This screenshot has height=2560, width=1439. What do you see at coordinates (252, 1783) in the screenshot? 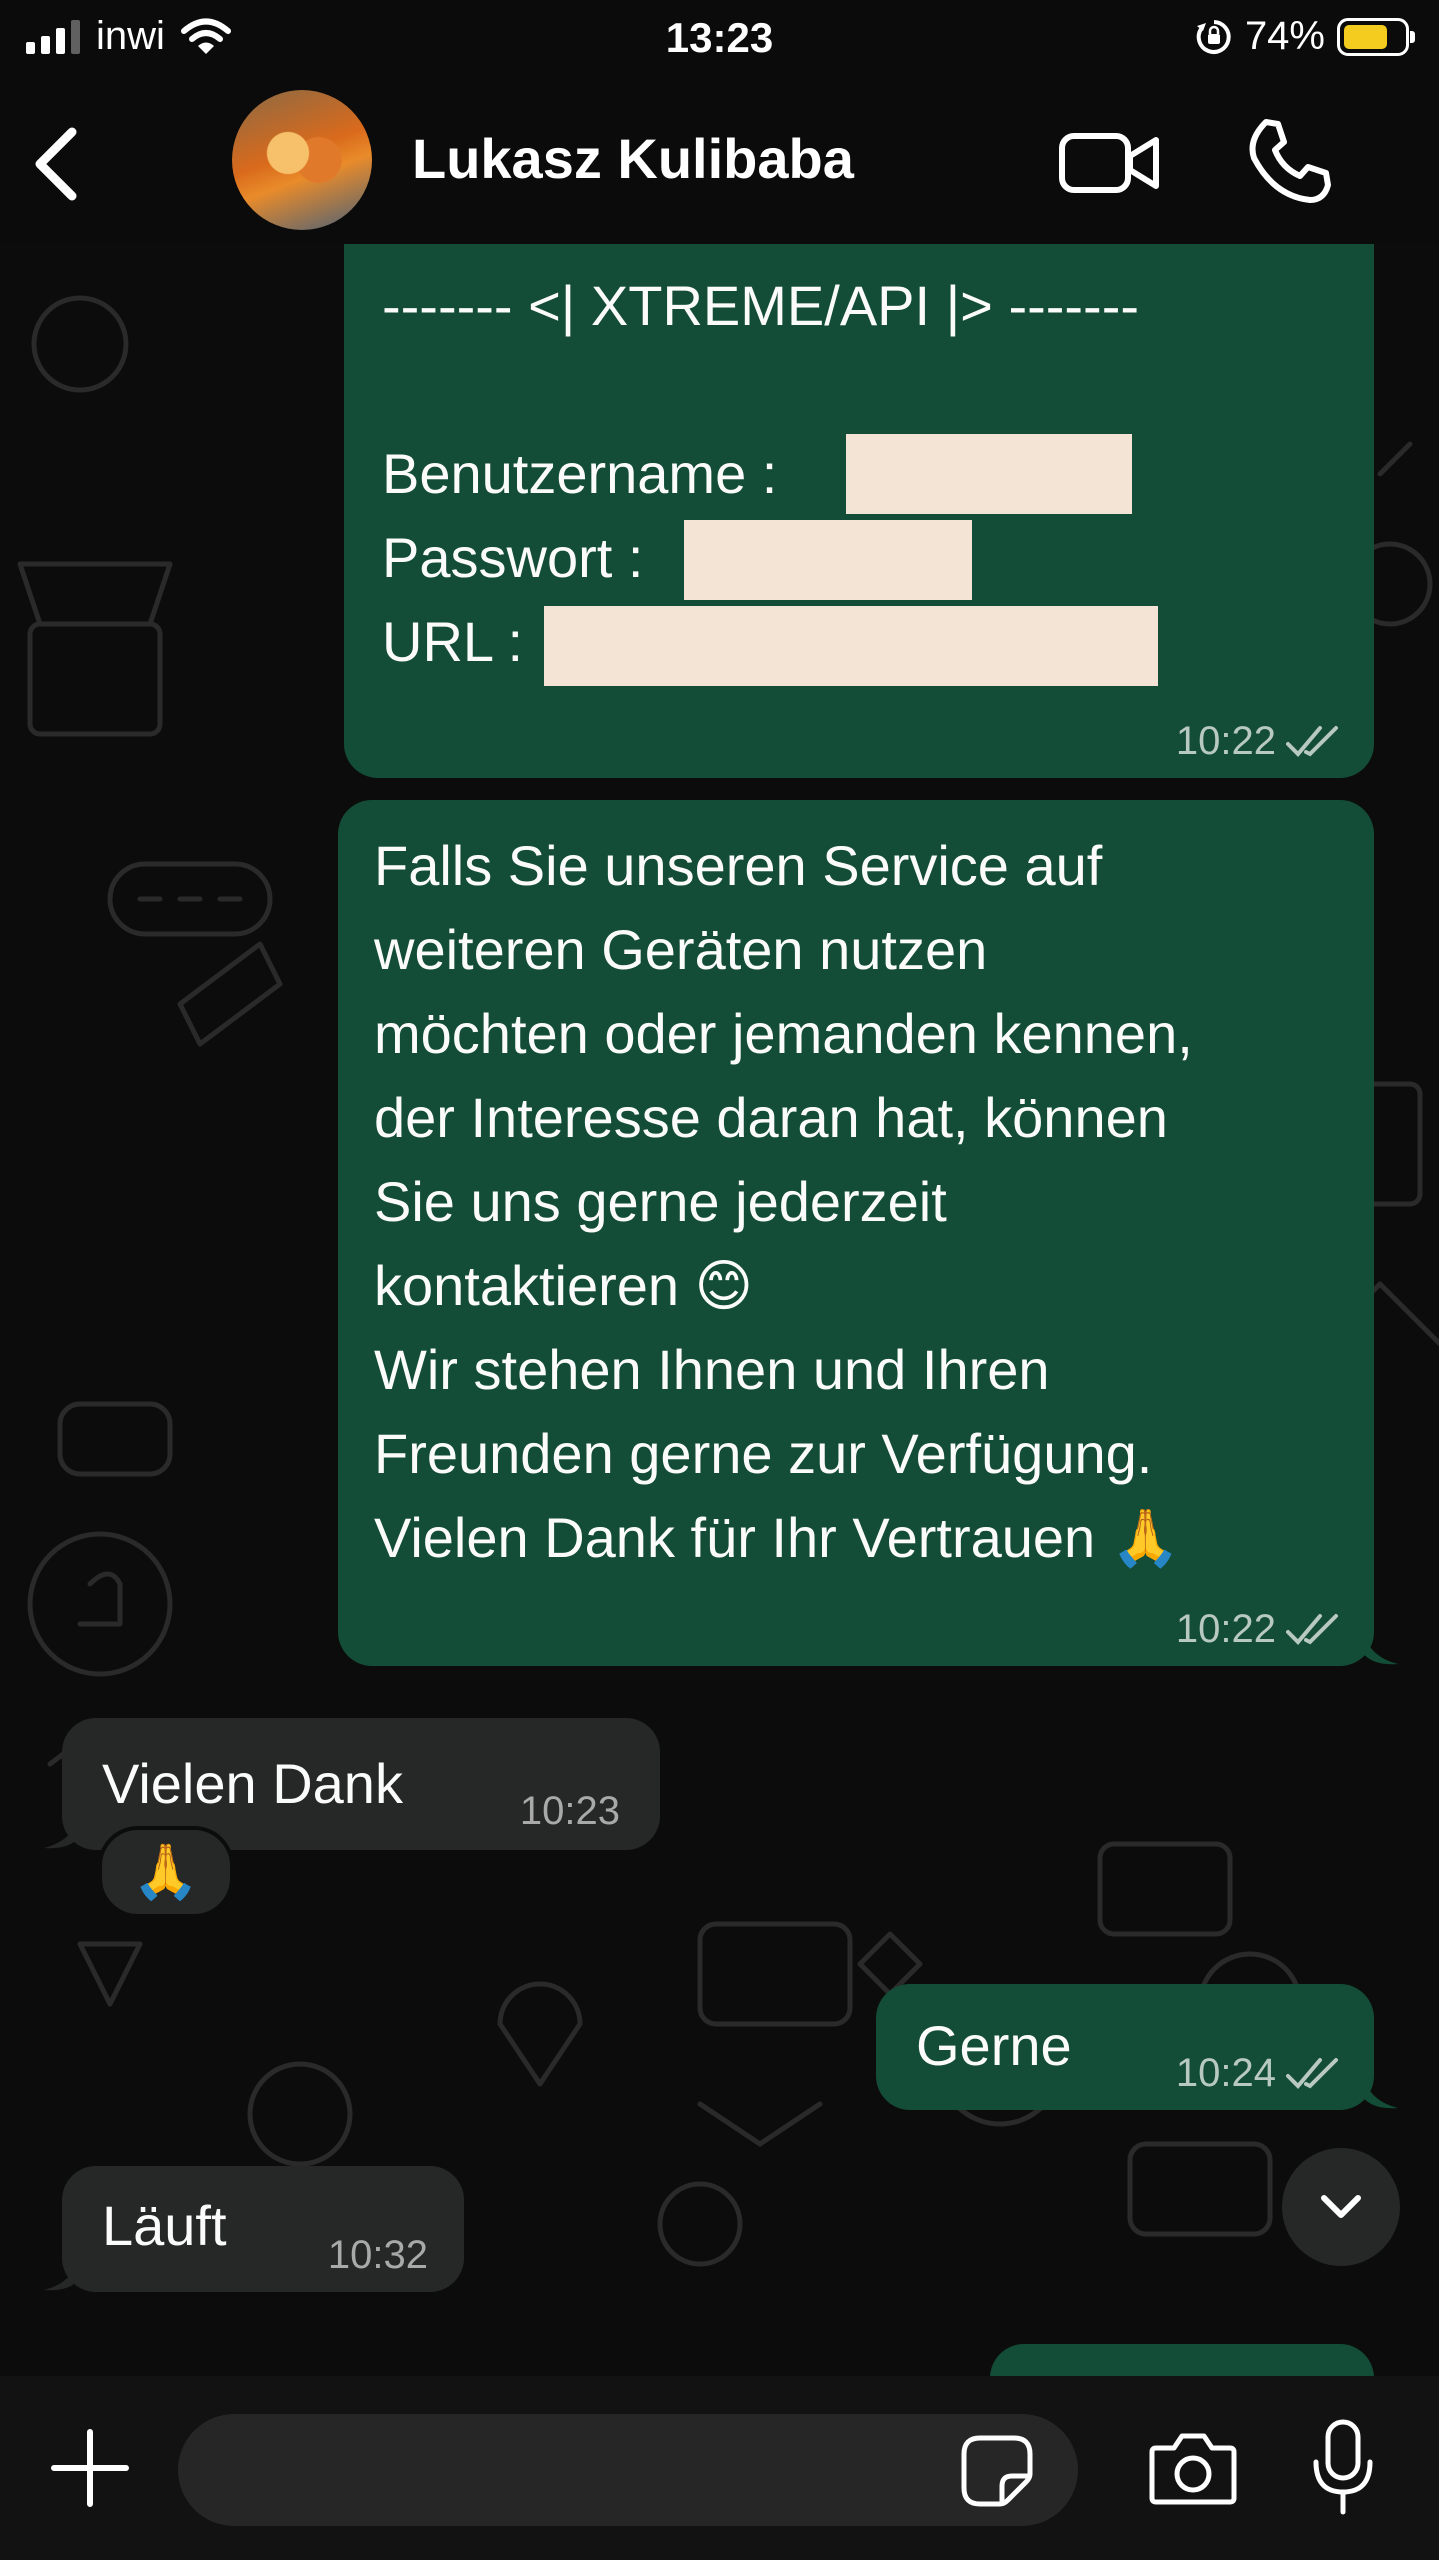
I see `message-text: Vielen Dank` at bounding box center [252, 1783].